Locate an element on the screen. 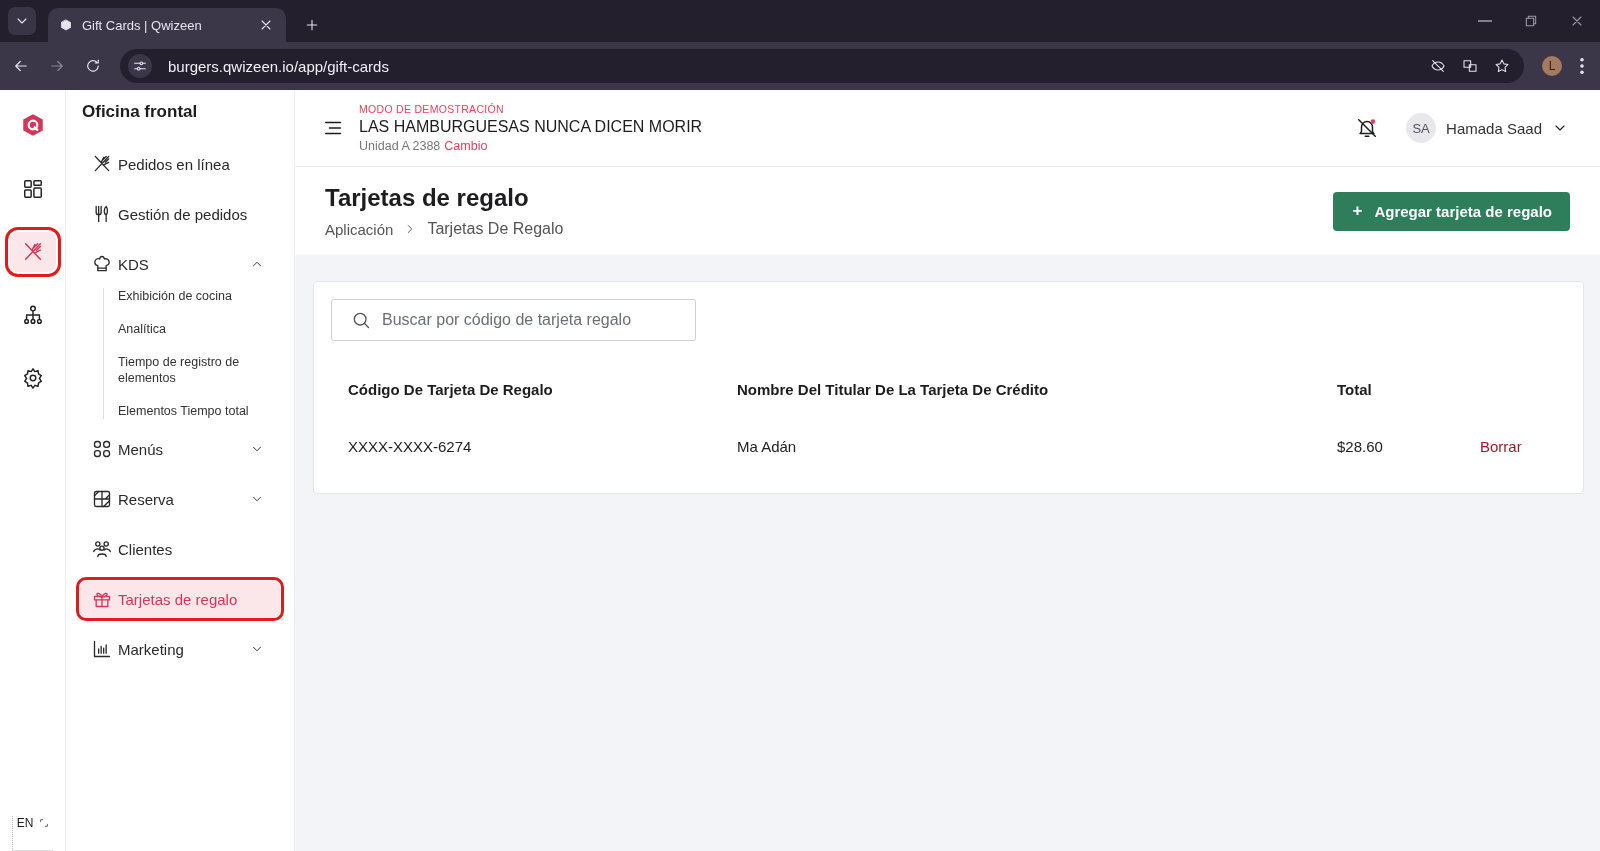 Image resolution: width=1600 pixels, height=851 pixels. sidebar-item: Menús is located at coordinates (180, 449).